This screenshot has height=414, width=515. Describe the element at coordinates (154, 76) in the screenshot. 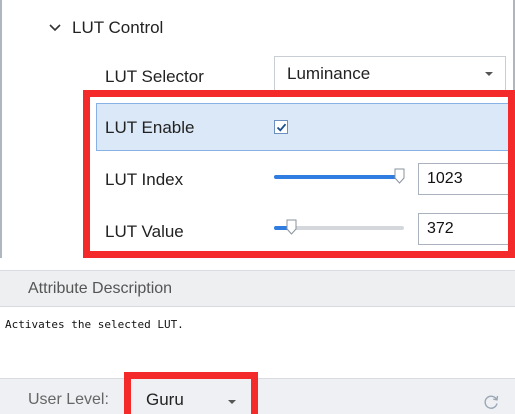

I see `lut-selector-label: LUT Selector` at that location.